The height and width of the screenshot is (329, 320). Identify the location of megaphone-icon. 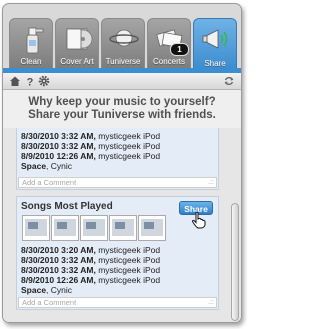
(215, 39).